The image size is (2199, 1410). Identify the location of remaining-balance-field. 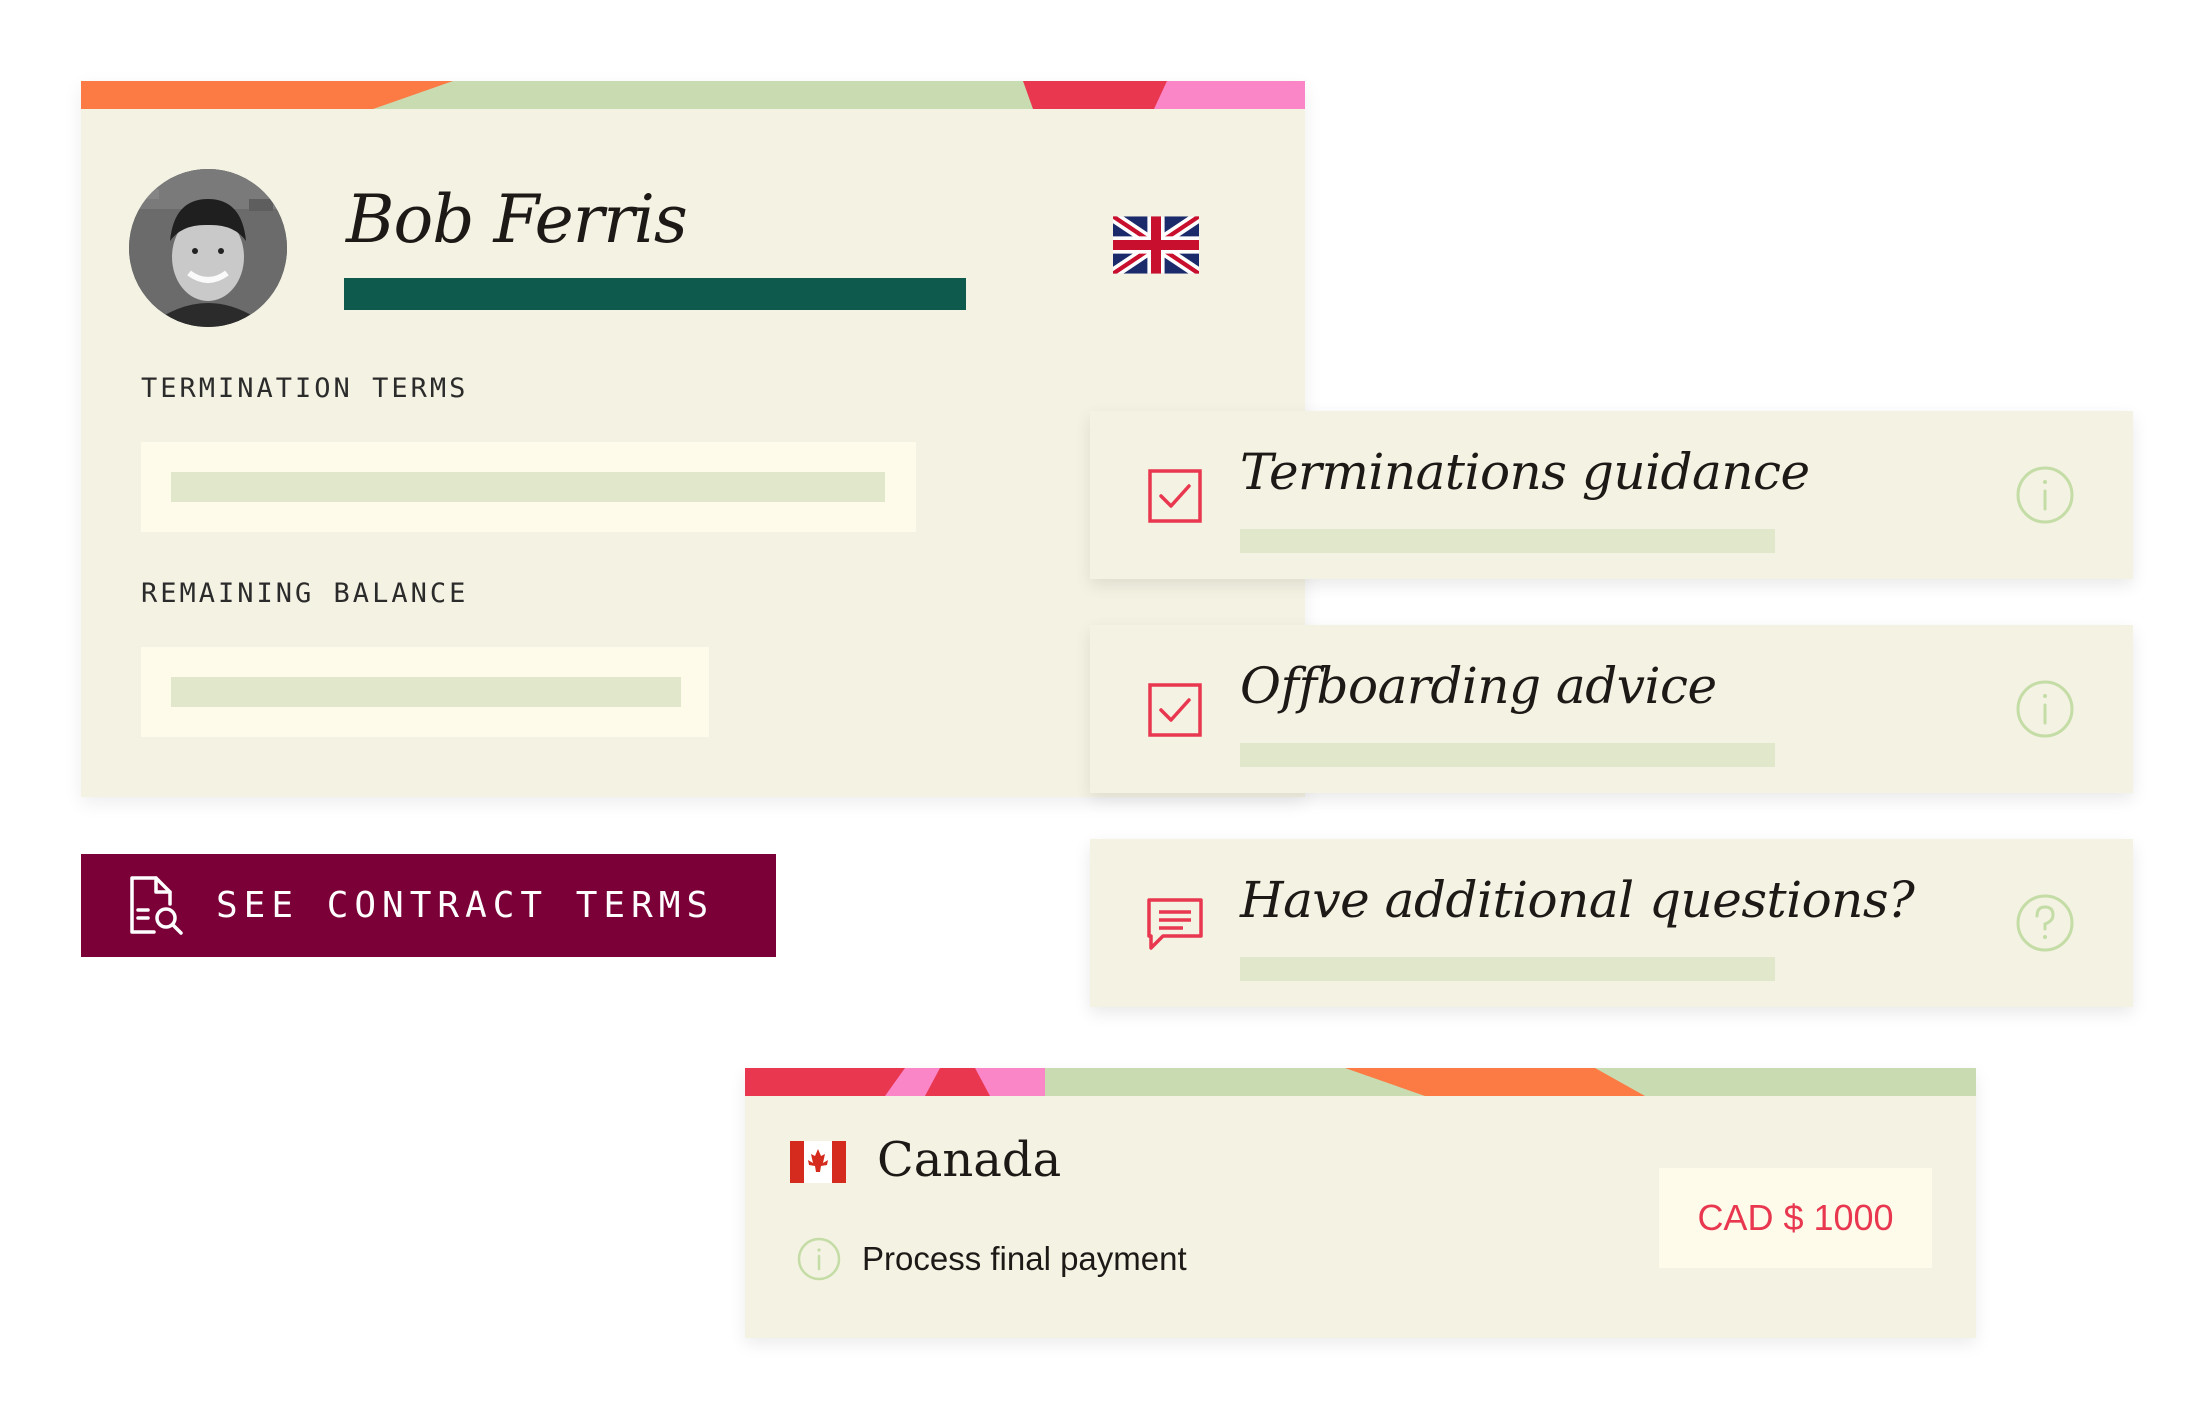
(425, 692).